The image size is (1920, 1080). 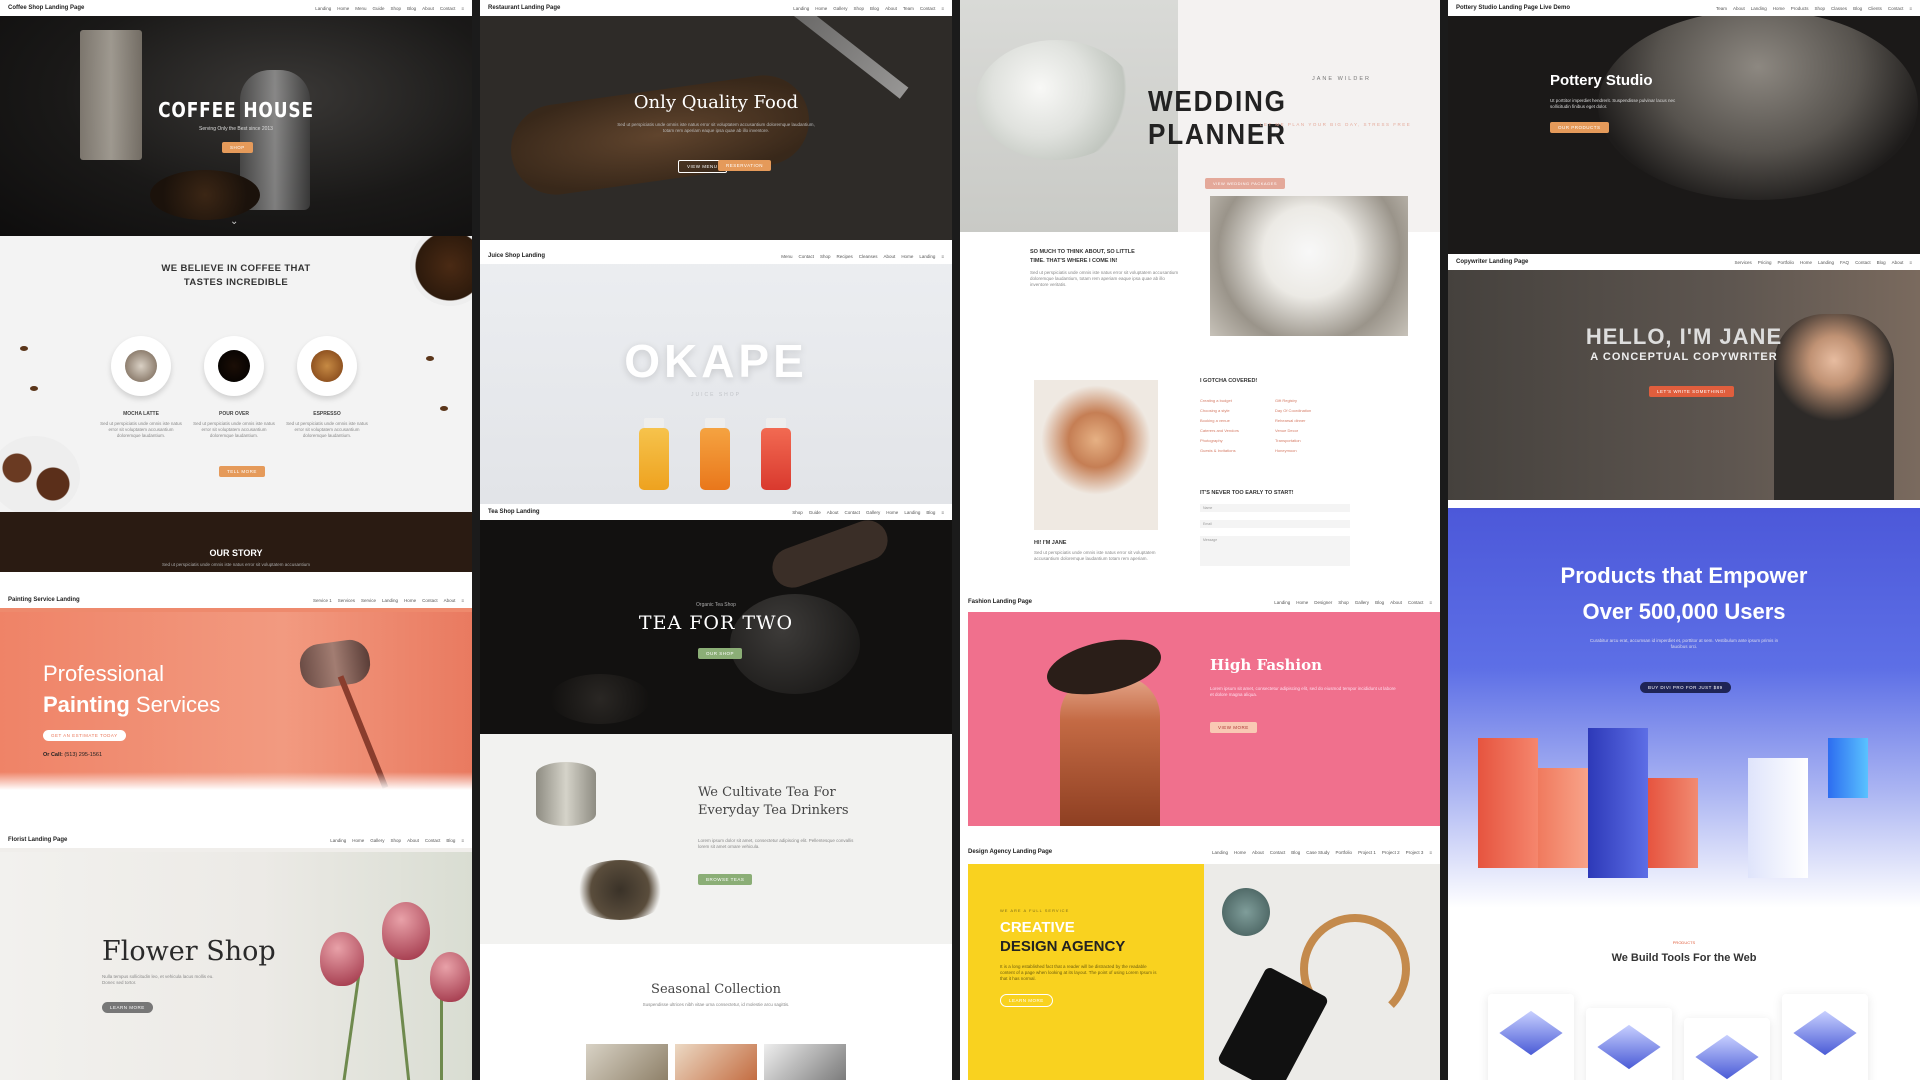 I want to click on painting-brand: Painting Service Landing, so click(x=44, y=600).